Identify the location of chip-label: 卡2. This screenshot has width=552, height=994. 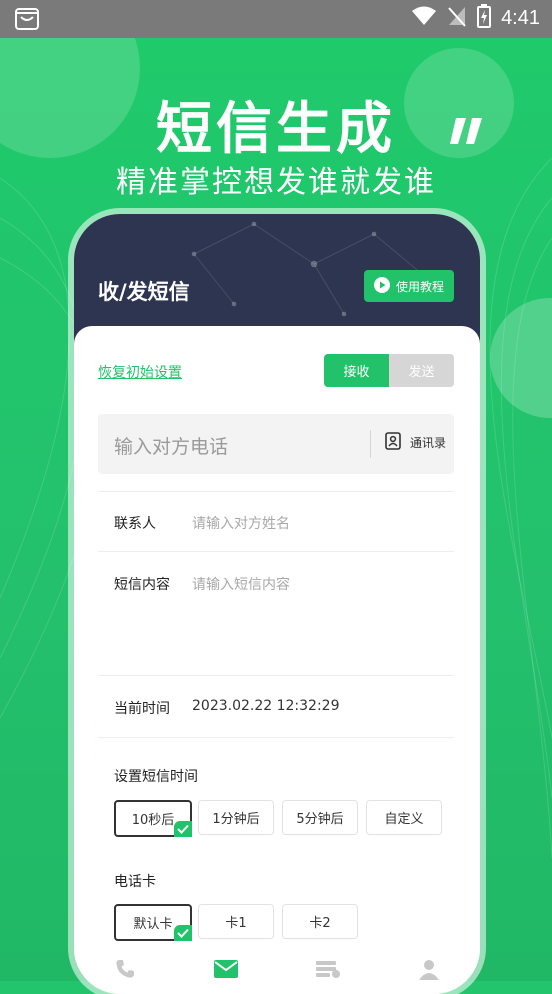
(320, 923).